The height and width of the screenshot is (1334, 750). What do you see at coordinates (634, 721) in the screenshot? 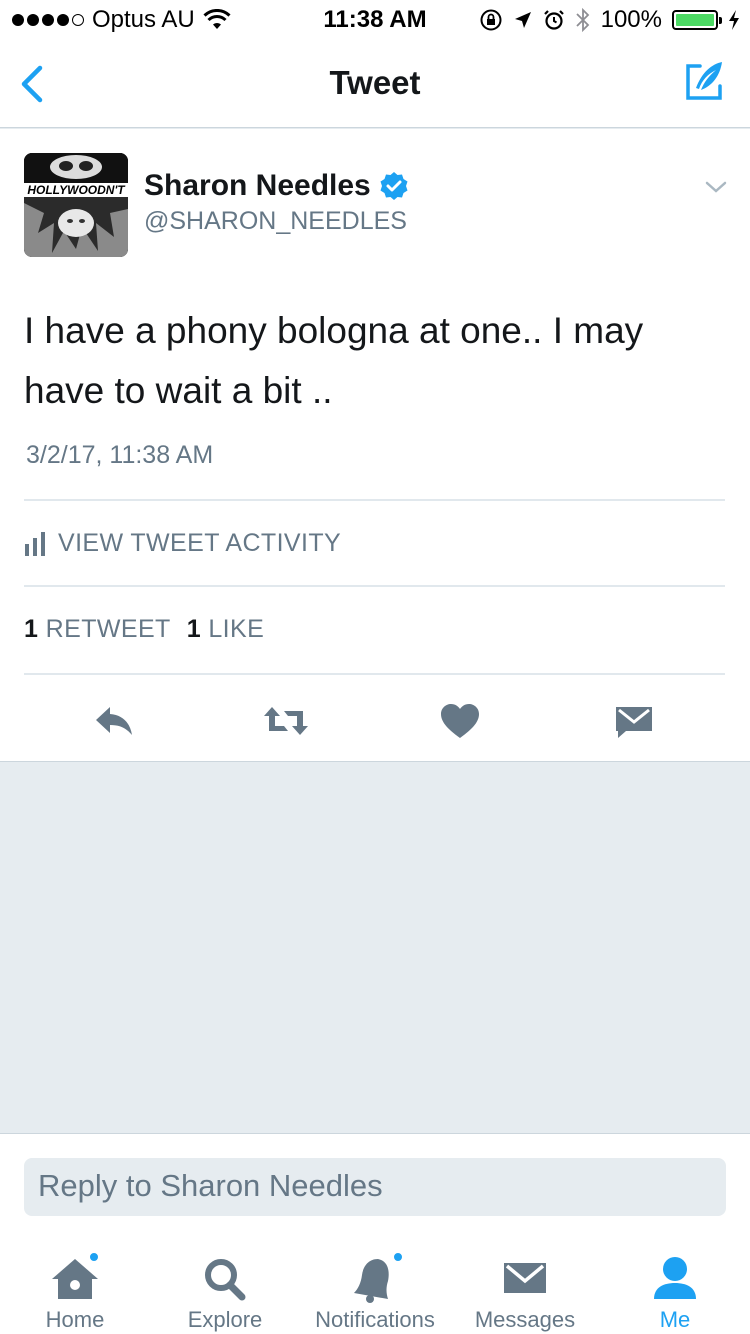
I see `direct-message-icon` at bounding box center [634, 721].